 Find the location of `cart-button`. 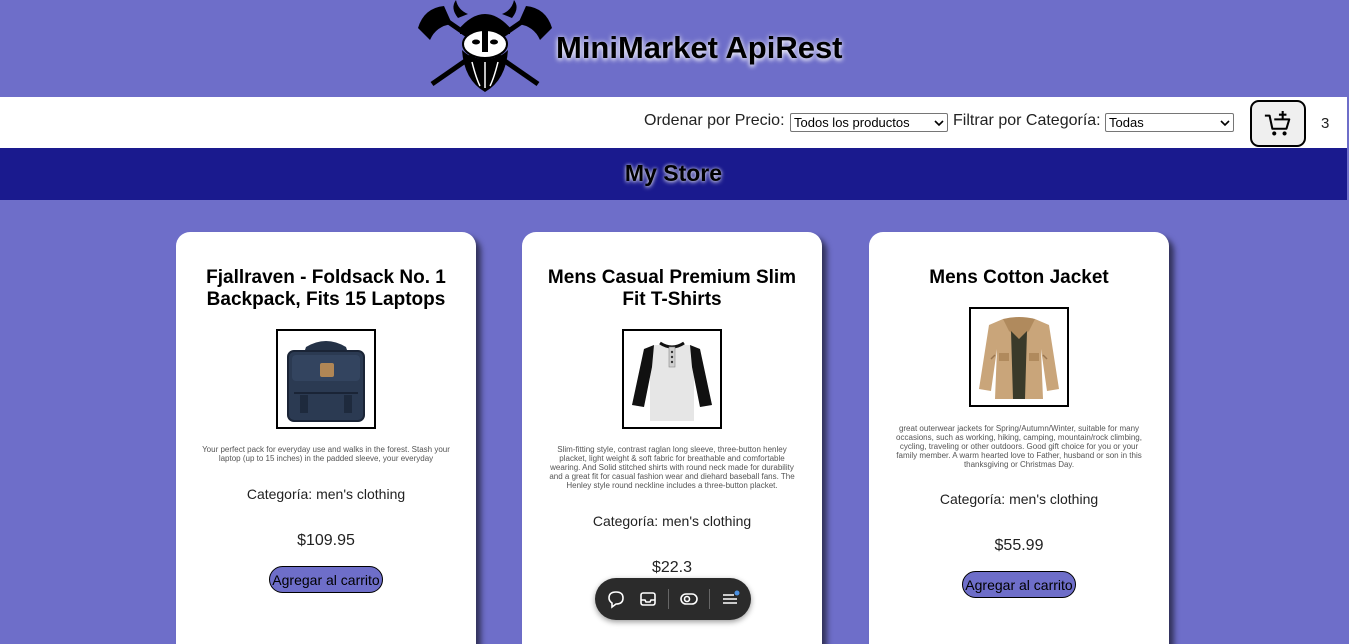

cart-button is located at coordinates (1278, 123).